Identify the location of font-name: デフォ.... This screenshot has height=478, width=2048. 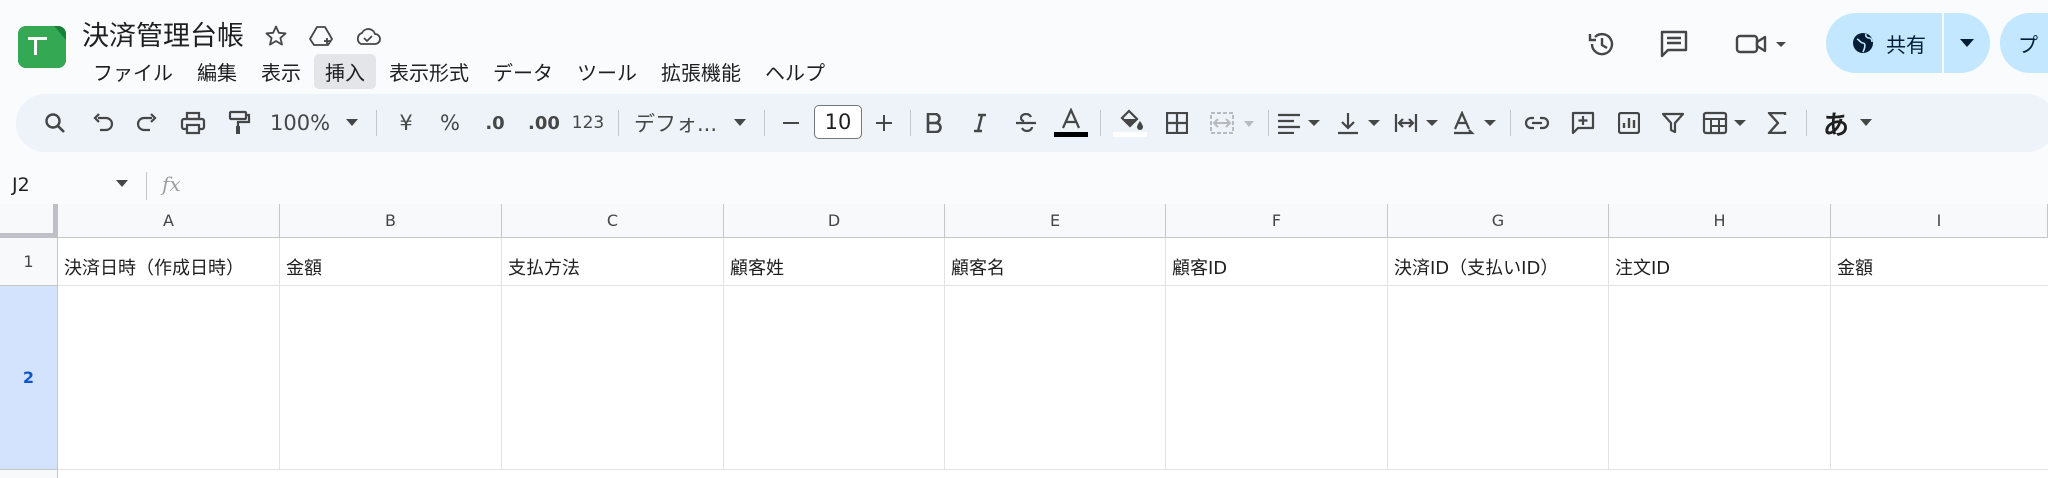
(676, 124).